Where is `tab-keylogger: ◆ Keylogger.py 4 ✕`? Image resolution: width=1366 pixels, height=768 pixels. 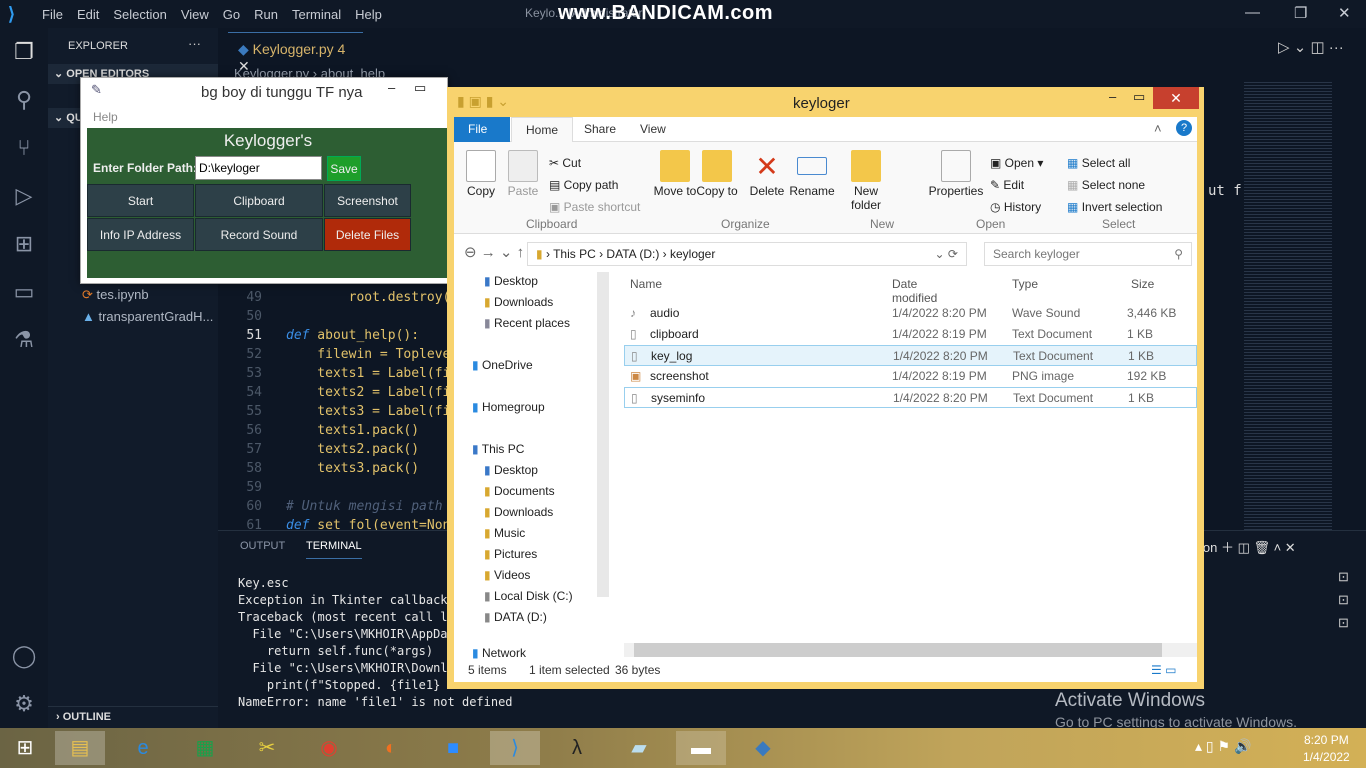 tab-keylogger: ◆ Keylogger.py 4 ✕ is located at coordinates (295, 53).